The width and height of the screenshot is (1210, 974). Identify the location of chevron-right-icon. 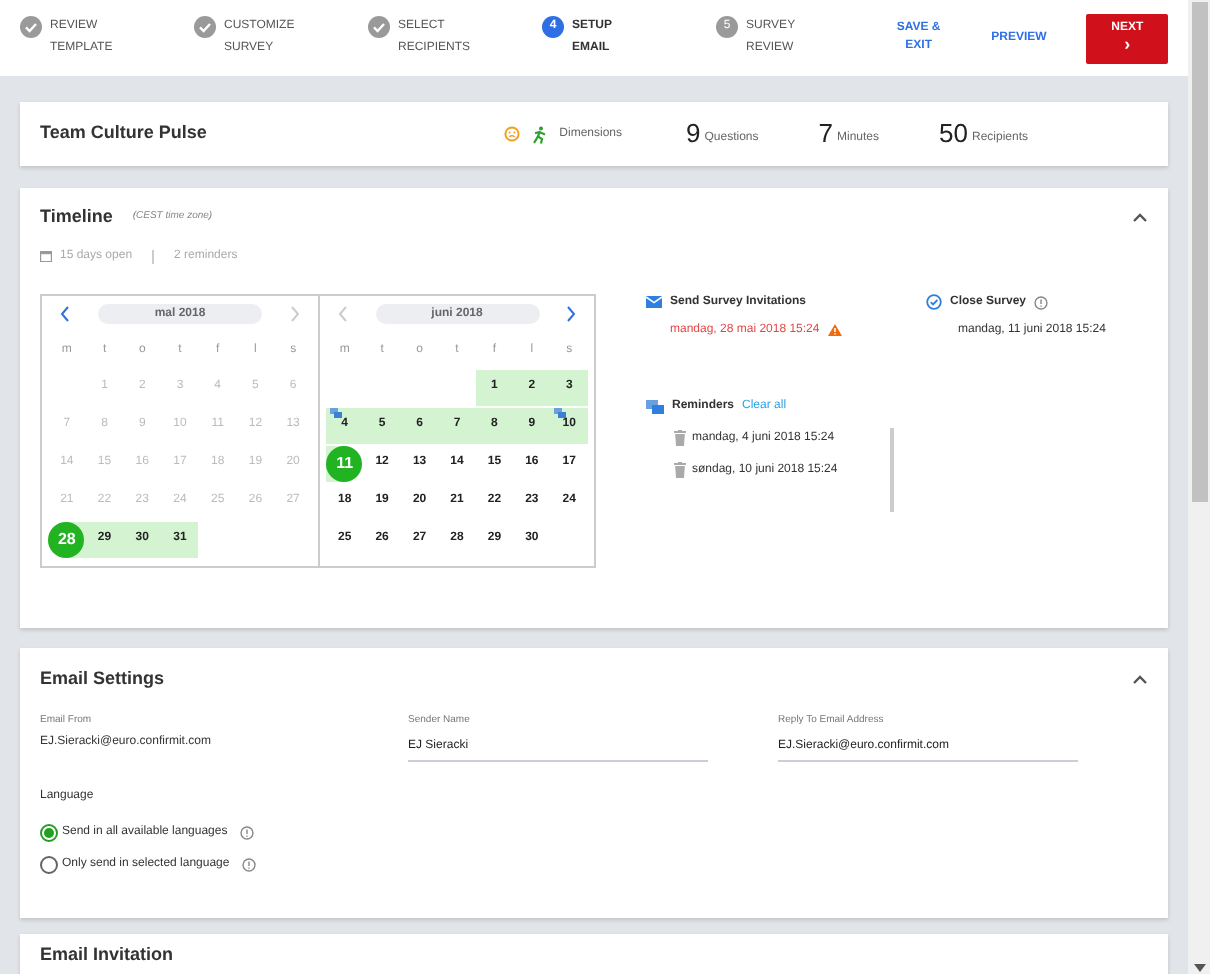
(571, 313).